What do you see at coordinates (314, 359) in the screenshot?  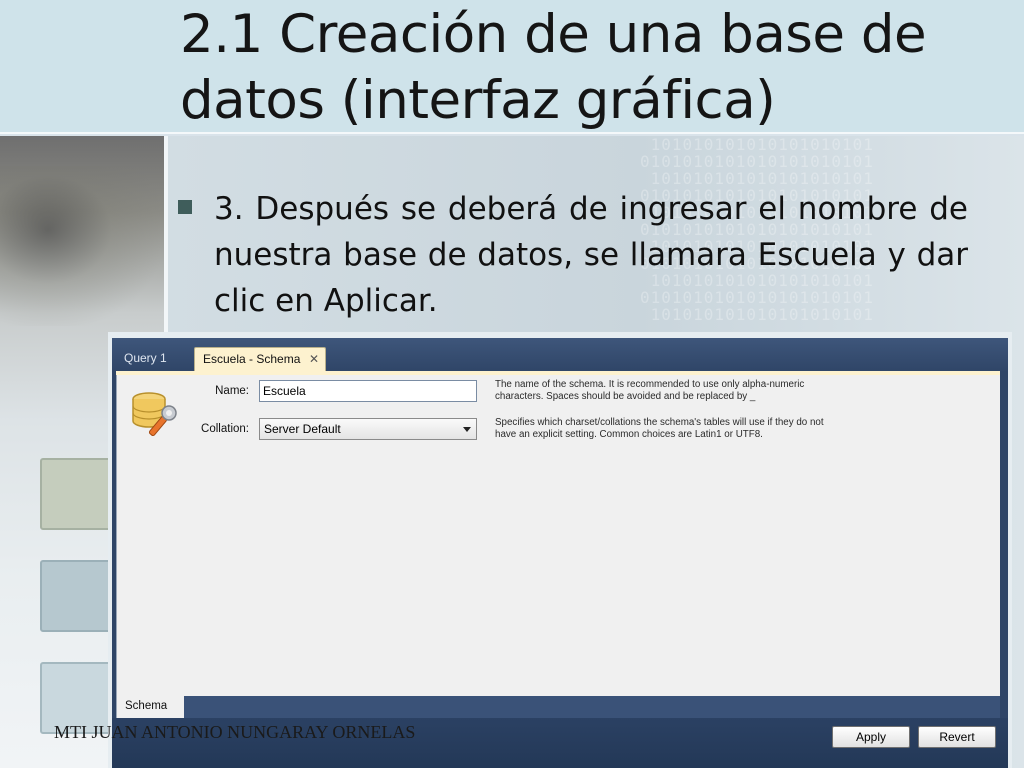 I see `close-tab-icon: ✕` at bounding box center [314, 359].